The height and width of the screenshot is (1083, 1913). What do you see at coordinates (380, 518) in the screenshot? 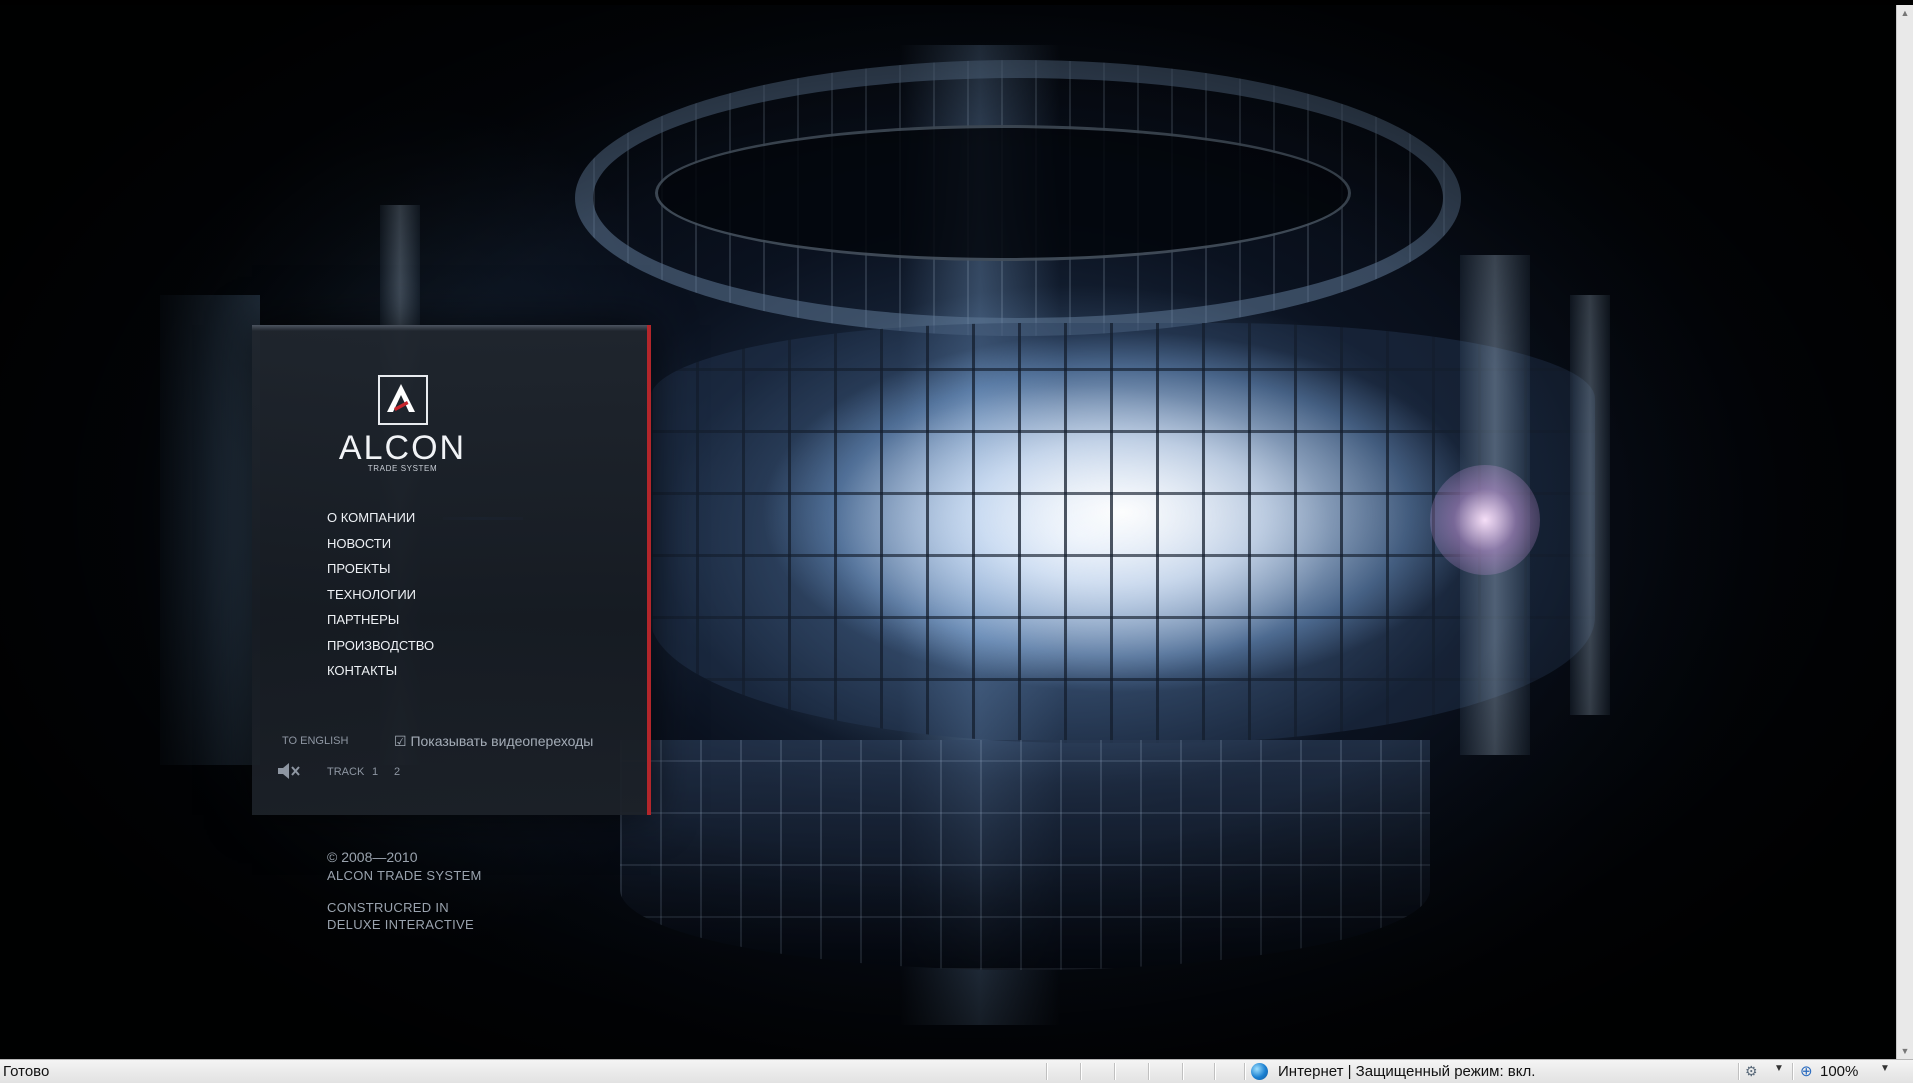
I see `nav-item-about: О КОМПАНИИ` at bounding box center [380, 518].